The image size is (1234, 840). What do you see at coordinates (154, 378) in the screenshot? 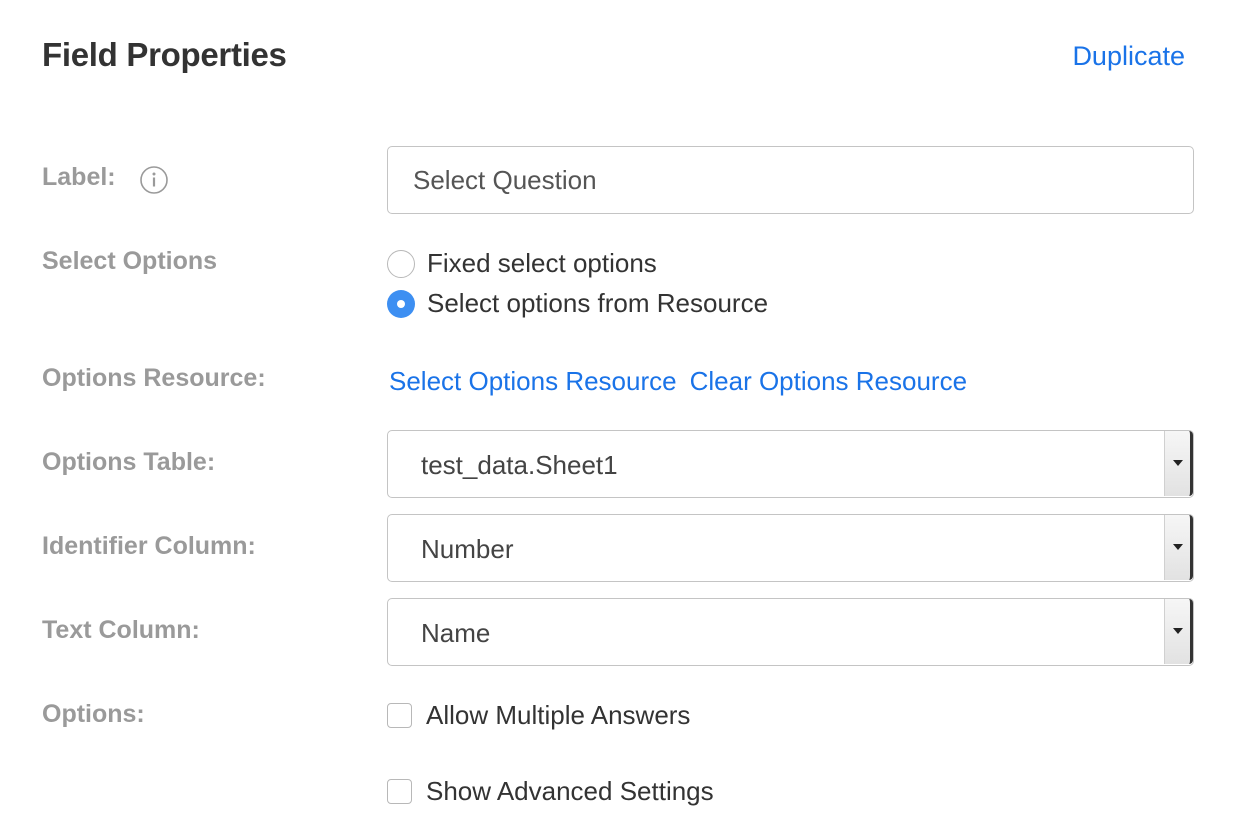
I see `options-resource-label: Options Resource:` at bounding box center [154, 378].